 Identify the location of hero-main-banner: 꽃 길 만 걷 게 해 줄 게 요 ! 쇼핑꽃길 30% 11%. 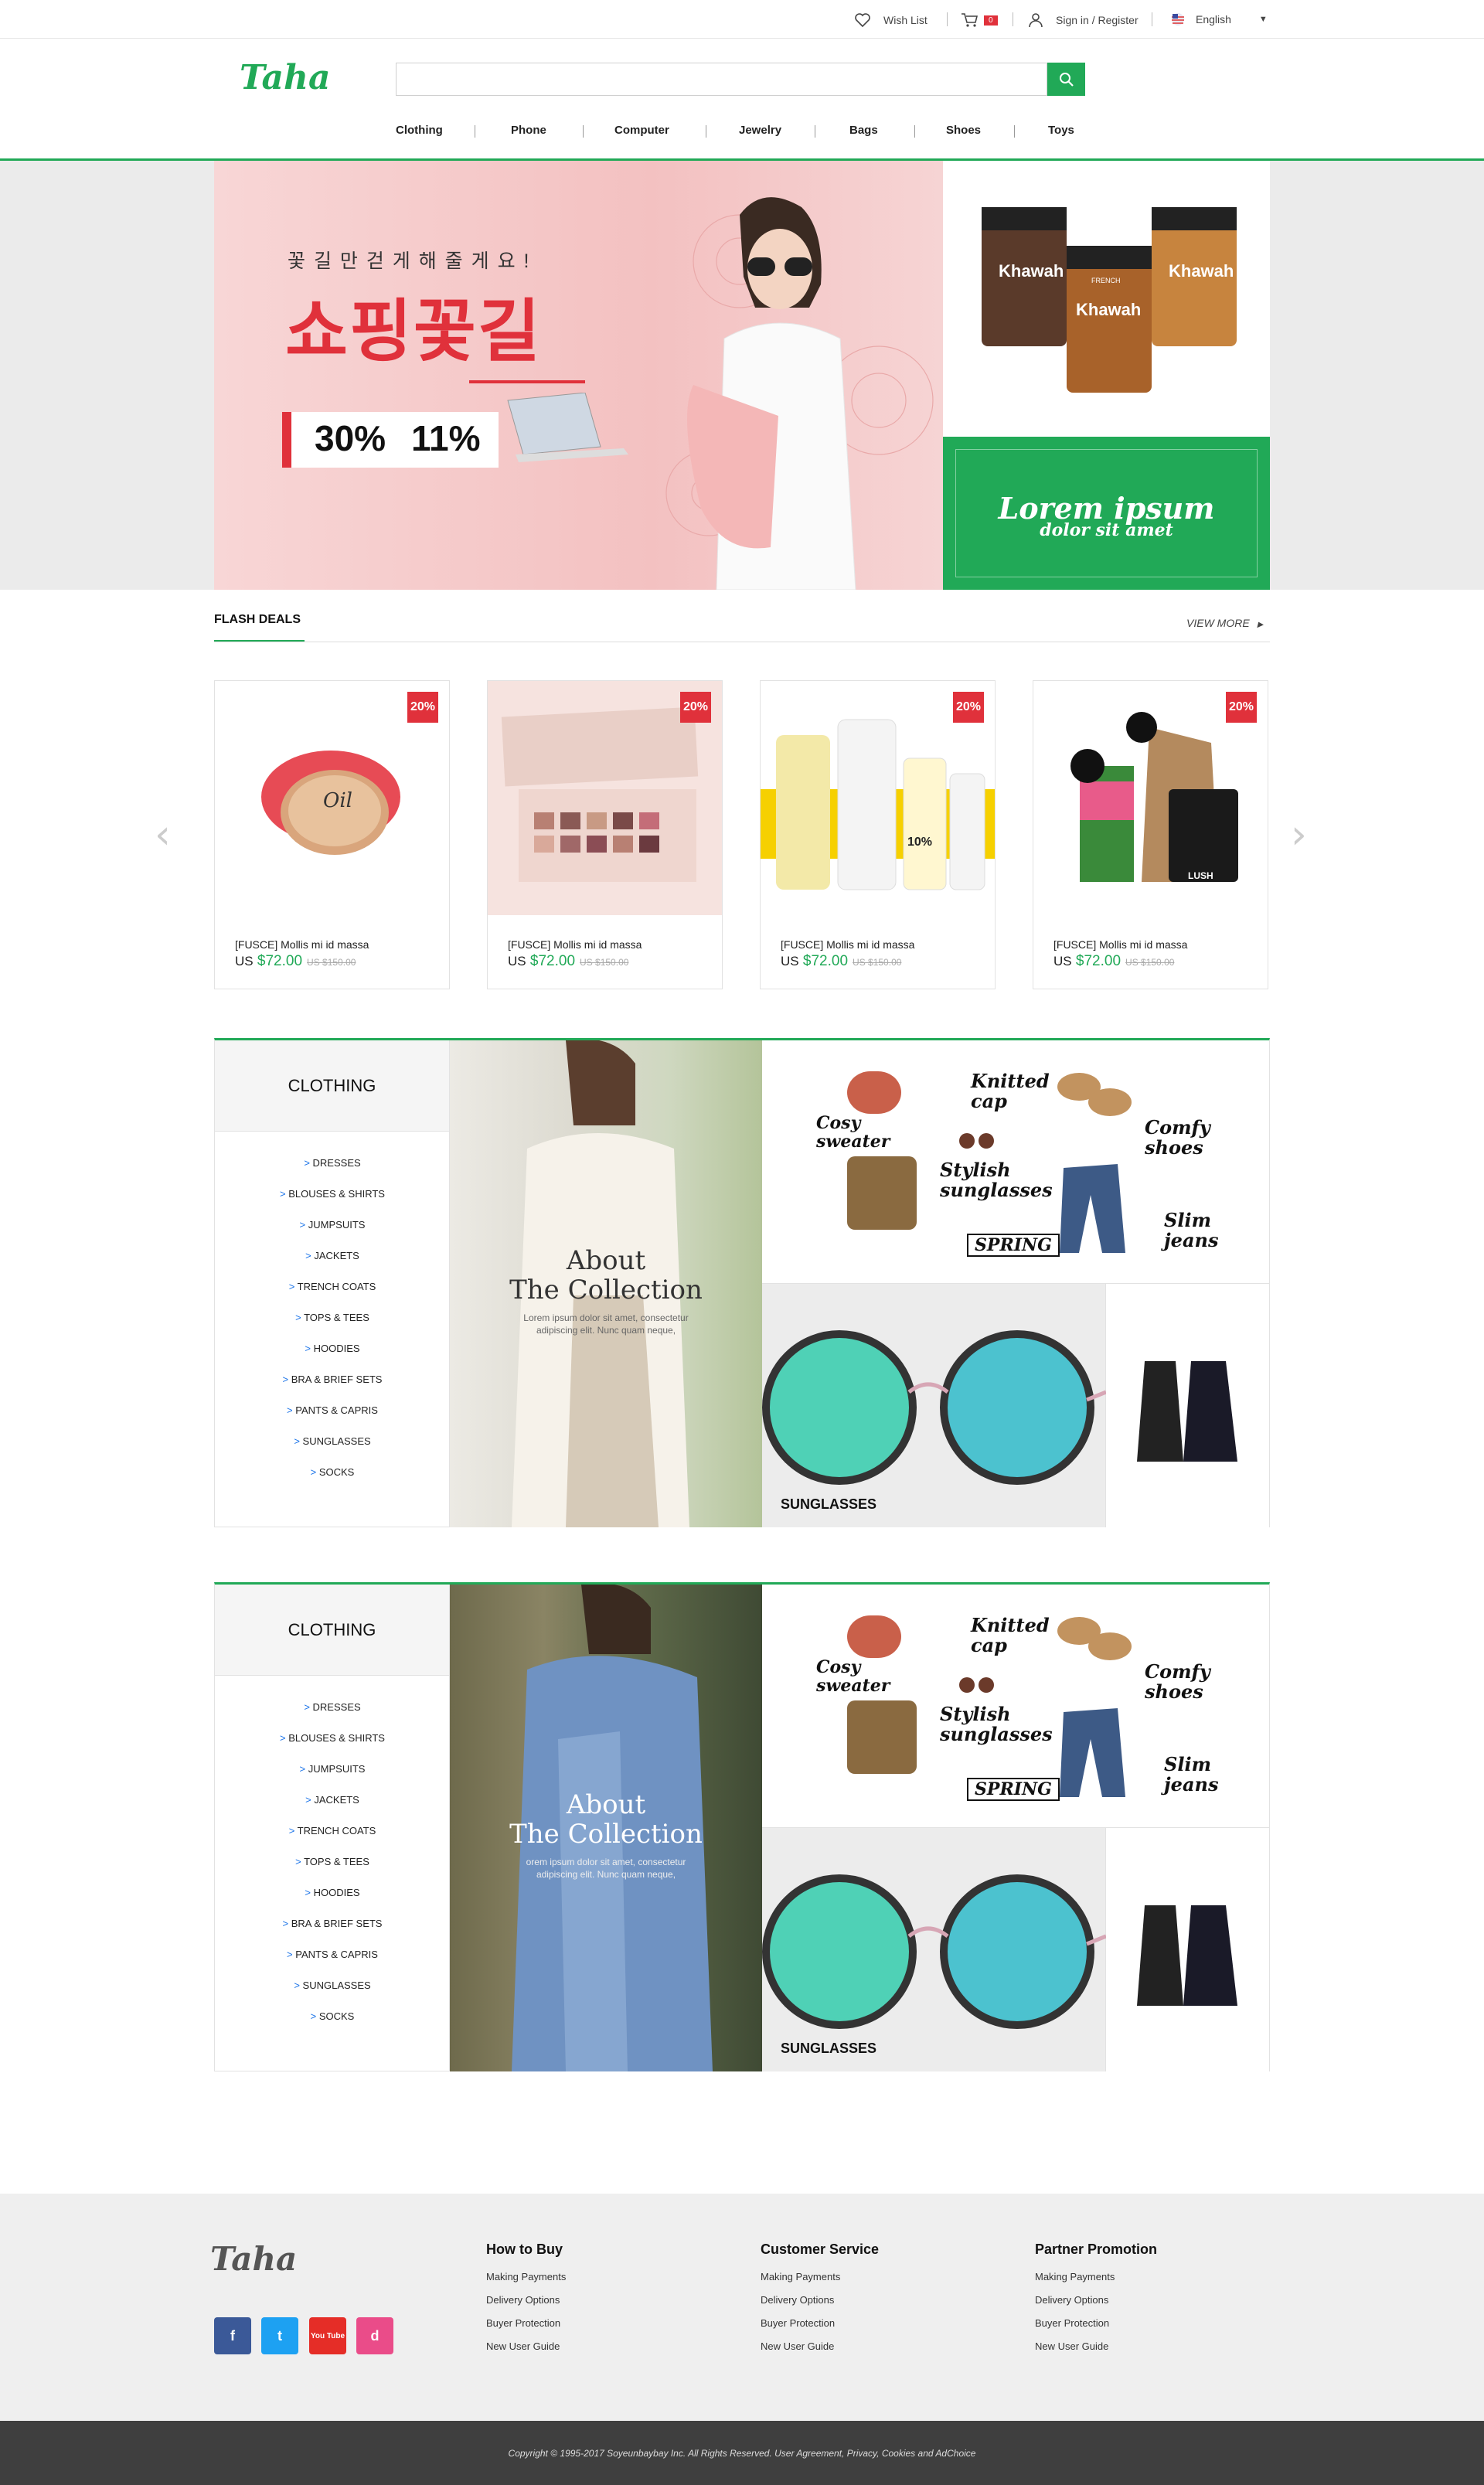
(578, 375).